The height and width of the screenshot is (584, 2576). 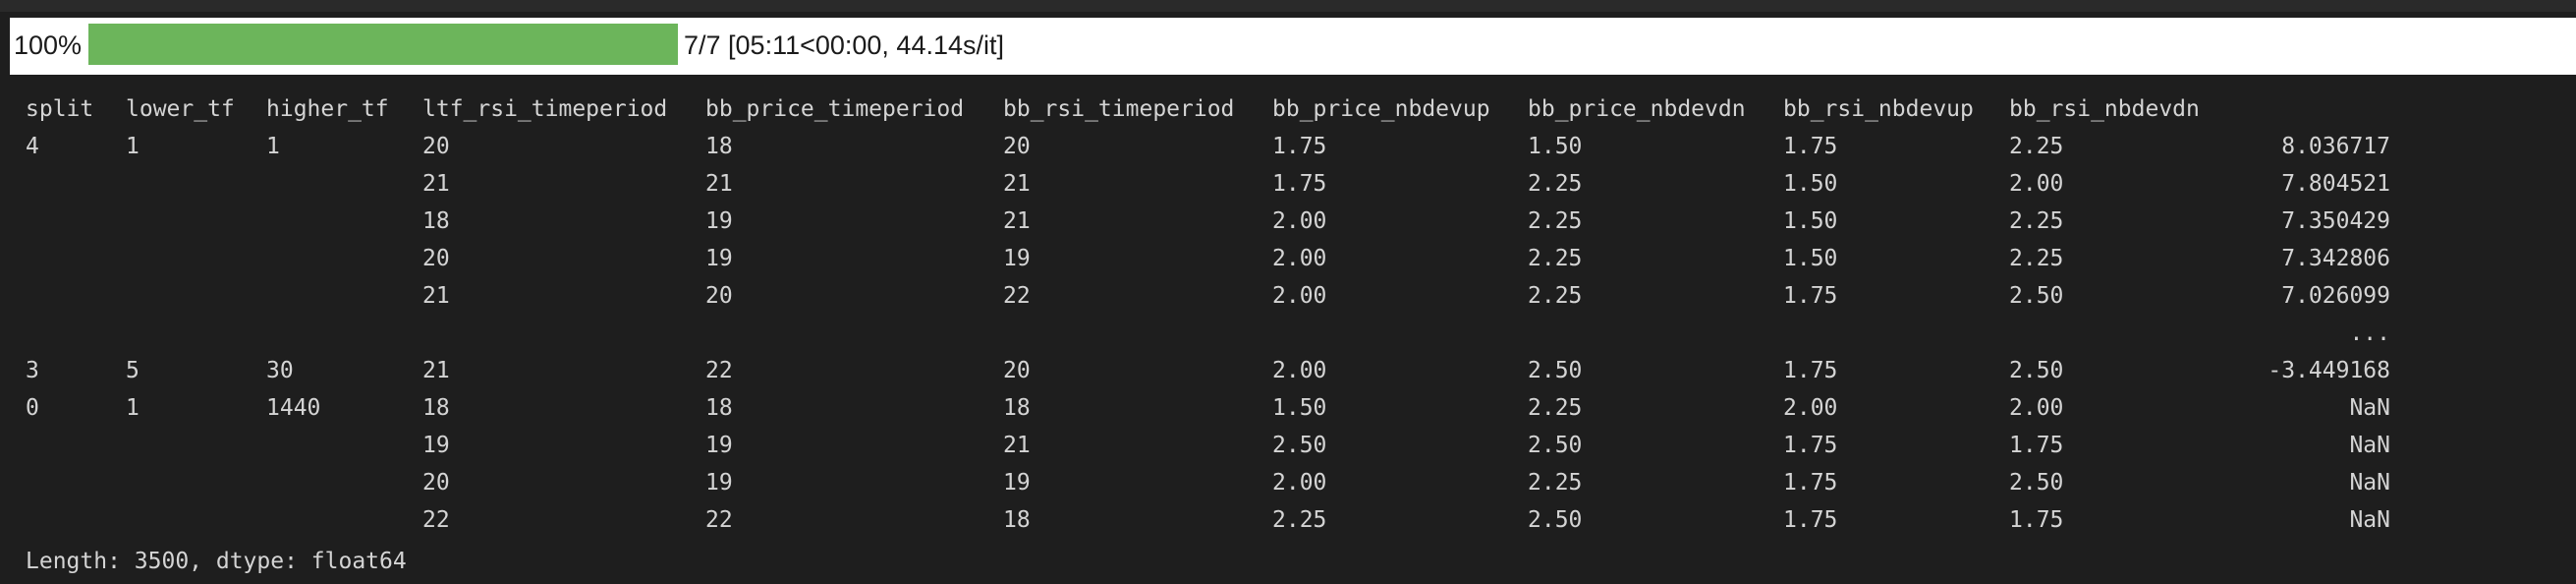 I want to click on table-row: 22 22 18 2.25 2.50 1.75 1.75 NaN, so click(x=1208, y=520).